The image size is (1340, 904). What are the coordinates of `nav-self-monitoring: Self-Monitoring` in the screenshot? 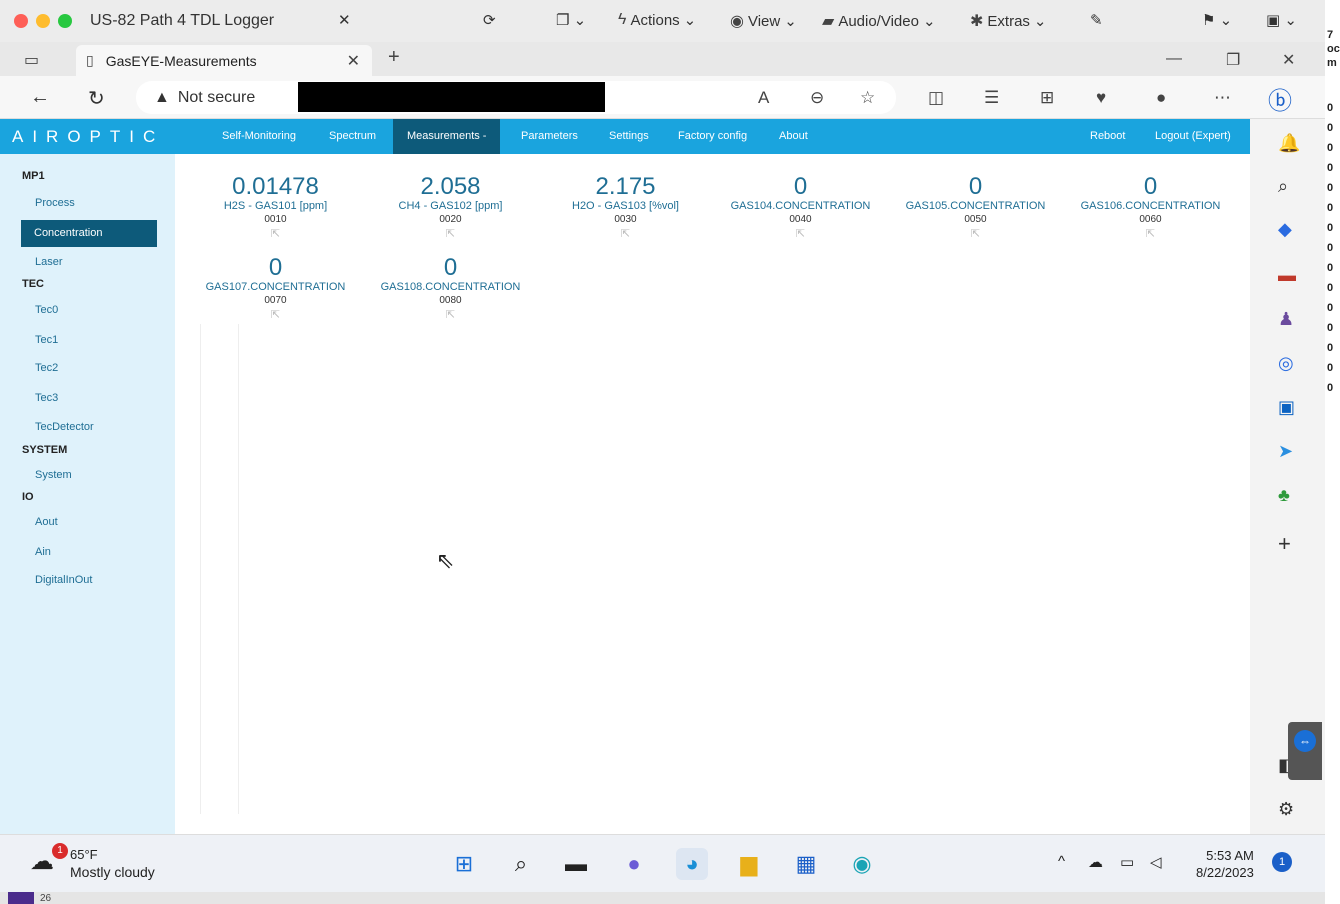 It's located at (259, 136).